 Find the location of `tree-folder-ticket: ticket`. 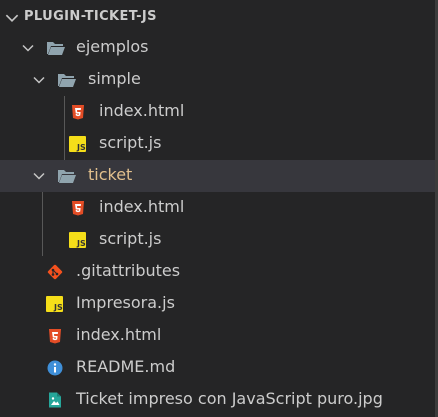

tree-folder-ticket: ticket is located at coordinates (217, 176).